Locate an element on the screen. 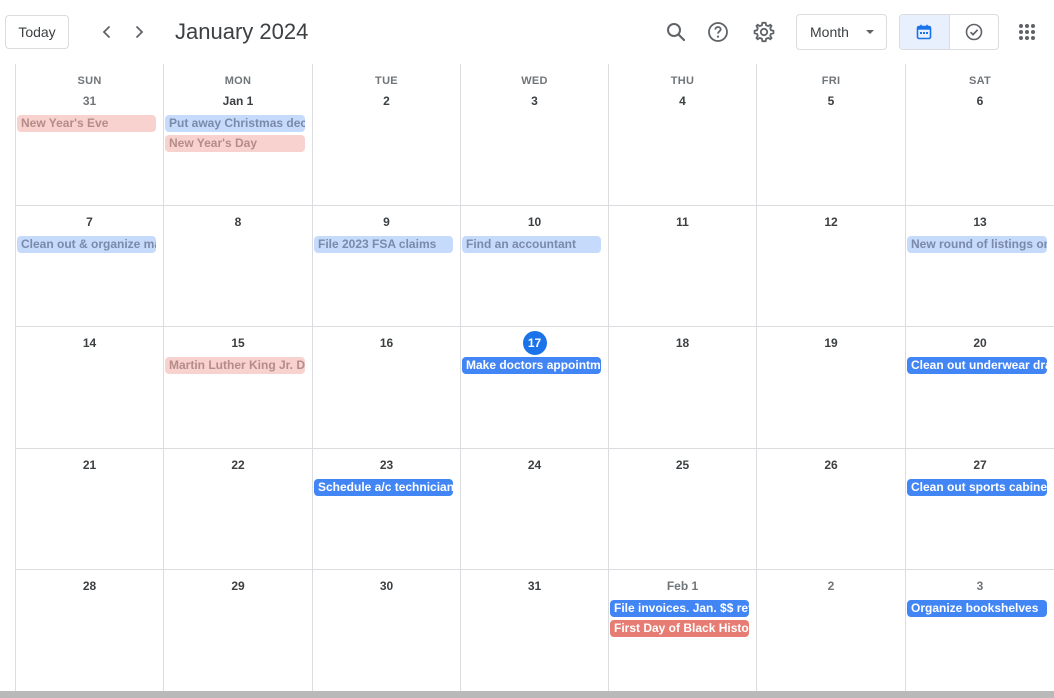 The image size is (1054, 698). day-number: 18 is located at coordinates (682, 343).